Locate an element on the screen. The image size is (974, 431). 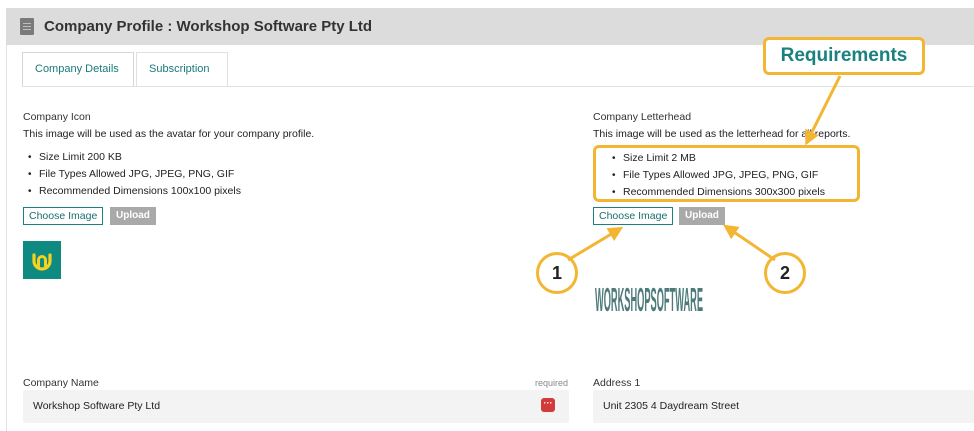
list-item: Recommended Dimensions 100x100 pixels is located at coordinates (132, 191).